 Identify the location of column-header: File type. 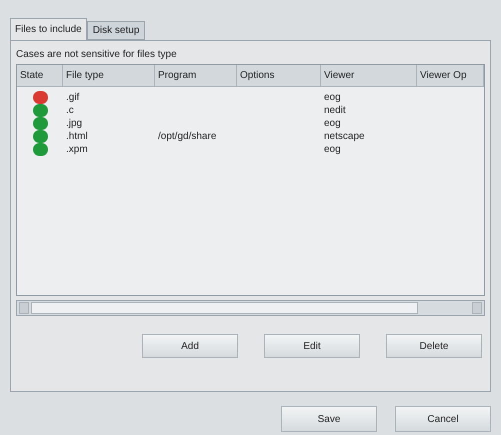
(109, 76).